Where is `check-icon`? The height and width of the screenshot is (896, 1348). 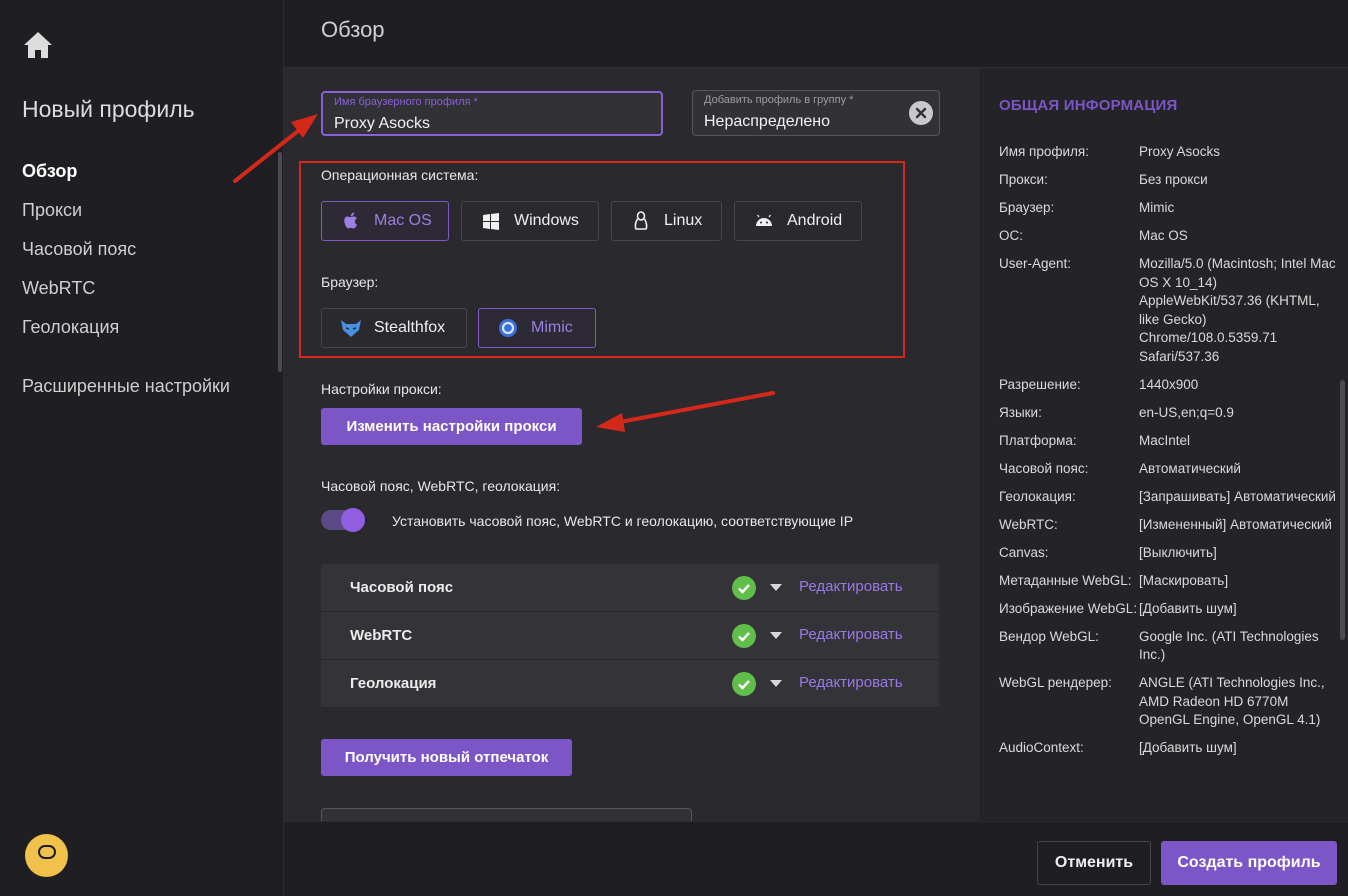
check-icon is located at coordinates (744, 636).